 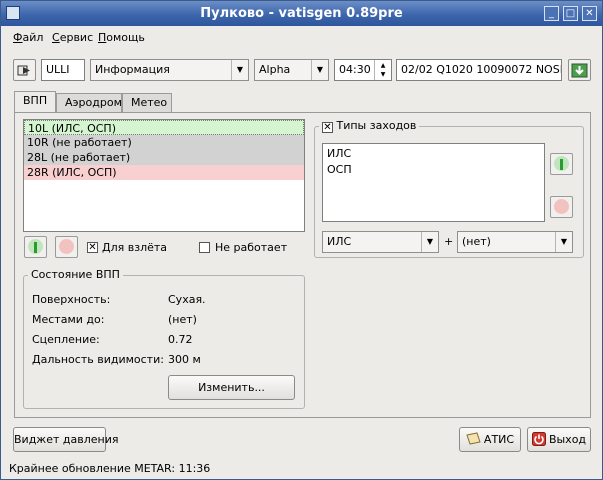 I want to click on remove-runway-button, so click(x=66, y=247).